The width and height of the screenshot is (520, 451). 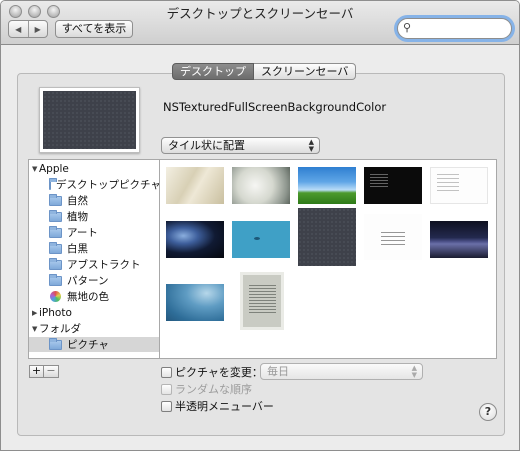 I want to click on source-item-pictures: ピクチャ, so click(x=94, y=344).